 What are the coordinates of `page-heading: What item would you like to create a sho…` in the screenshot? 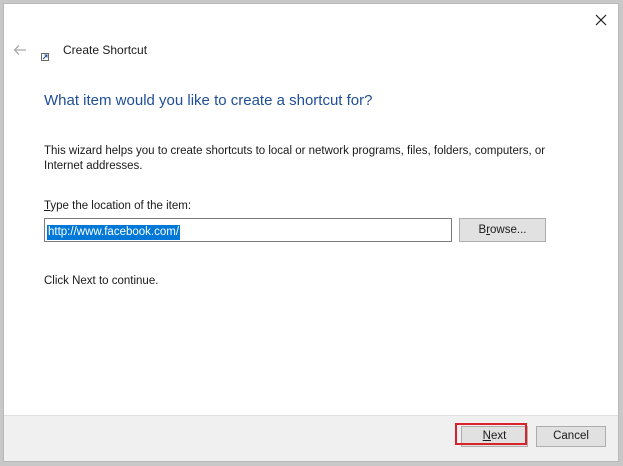 It's located at (208, 100).